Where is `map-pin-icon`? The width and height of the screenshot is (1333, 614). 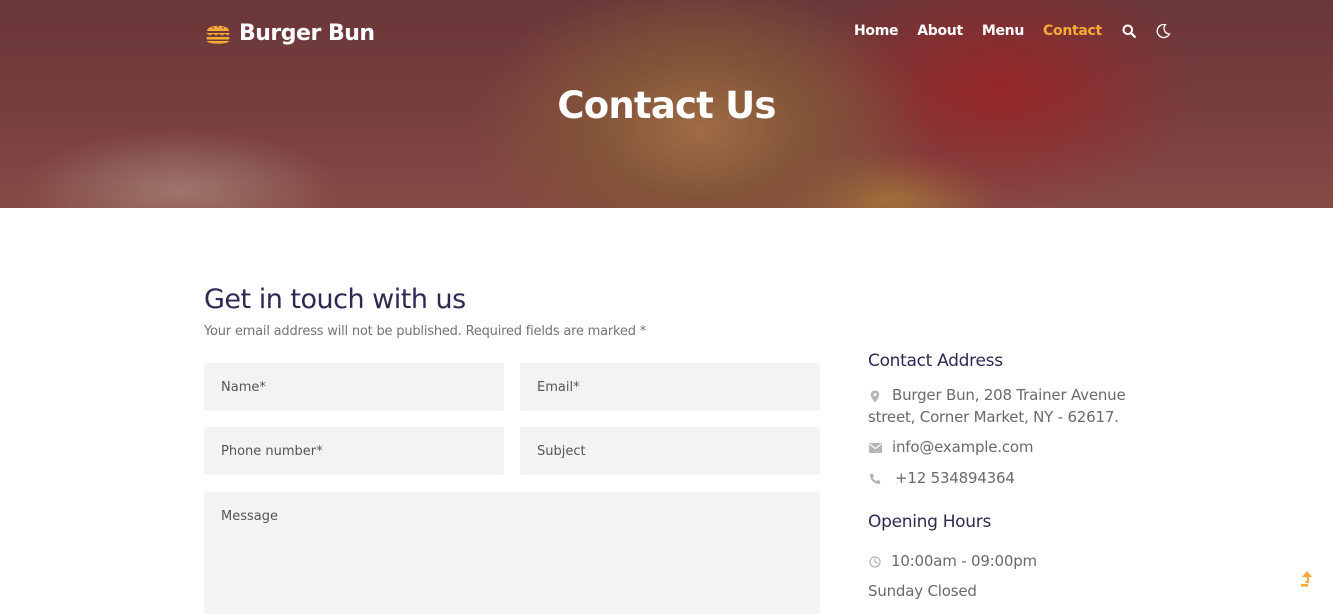 map-pin-icon is located at coordinates (875, 396).